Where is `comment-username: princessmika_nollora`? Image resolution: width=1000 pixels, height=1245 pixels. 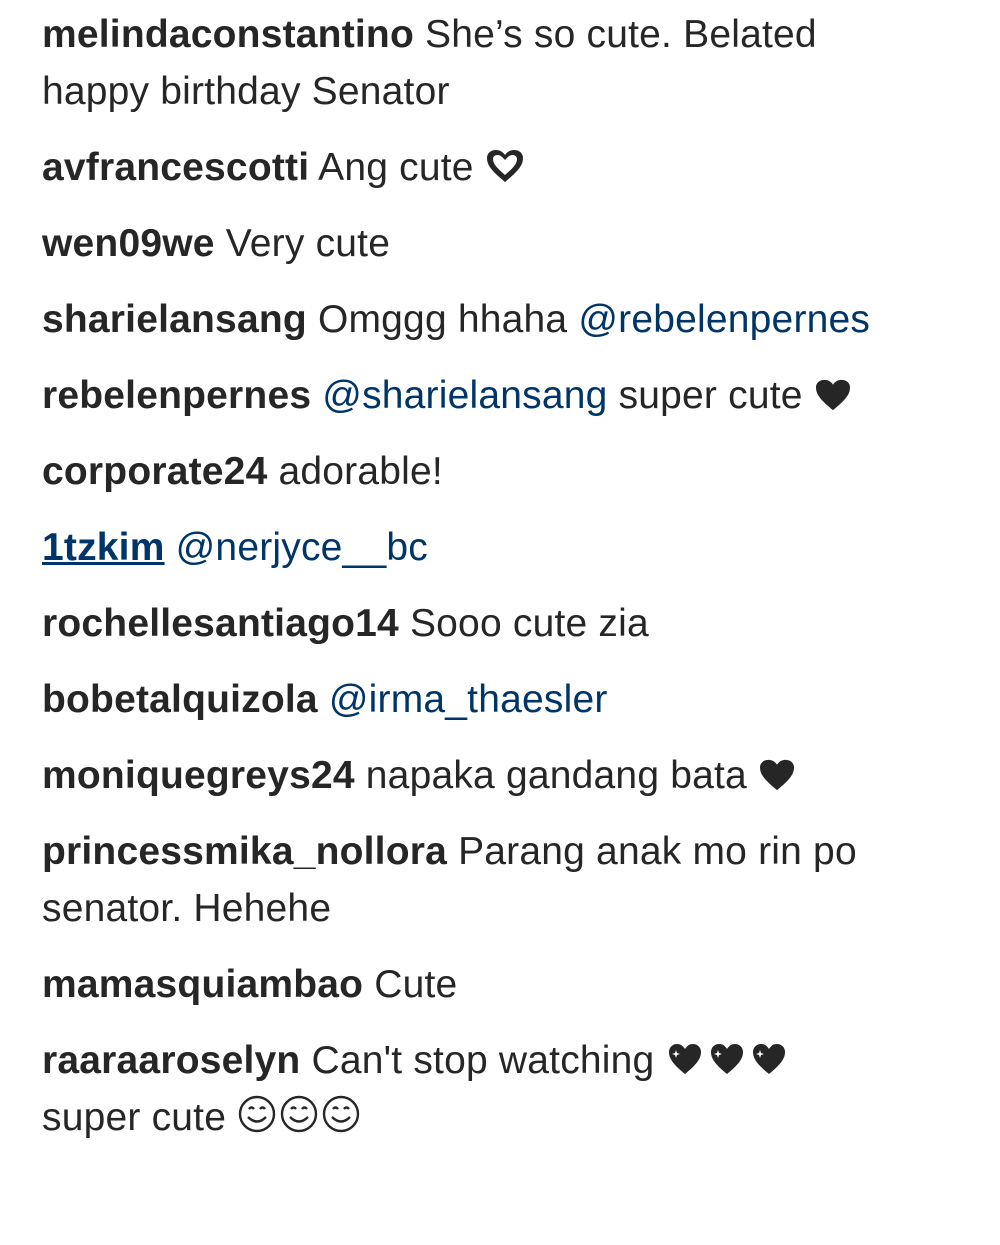 comment-username: princessmika_nollora is located at coordinates (244, 851).